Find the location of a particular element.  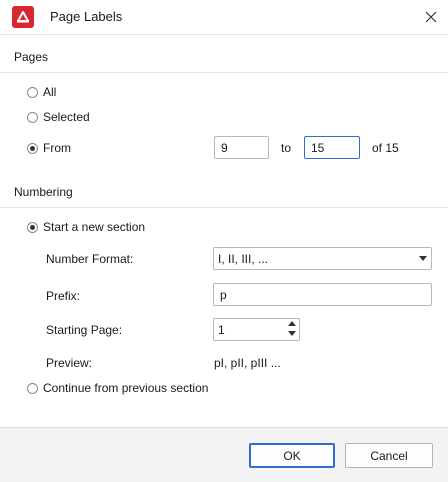

prefix-label: Prefix: is located at coordinates (63, 296).